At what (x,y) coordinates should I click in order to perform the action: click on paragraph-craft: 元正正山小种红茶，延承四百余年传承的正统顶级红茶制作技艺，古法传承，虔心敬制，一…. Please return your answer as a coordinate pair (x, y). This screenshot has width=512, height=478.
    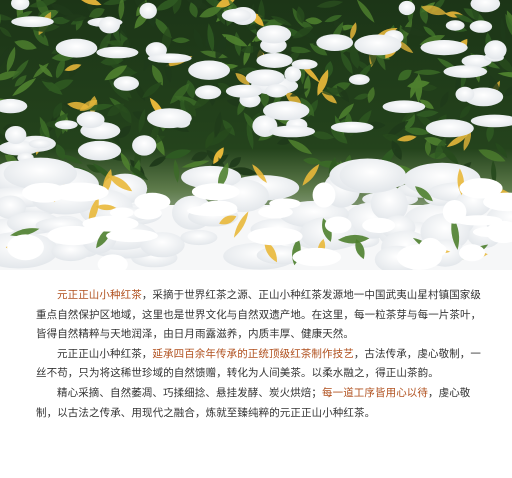
    Looking at the image, I should click on (259, 363).